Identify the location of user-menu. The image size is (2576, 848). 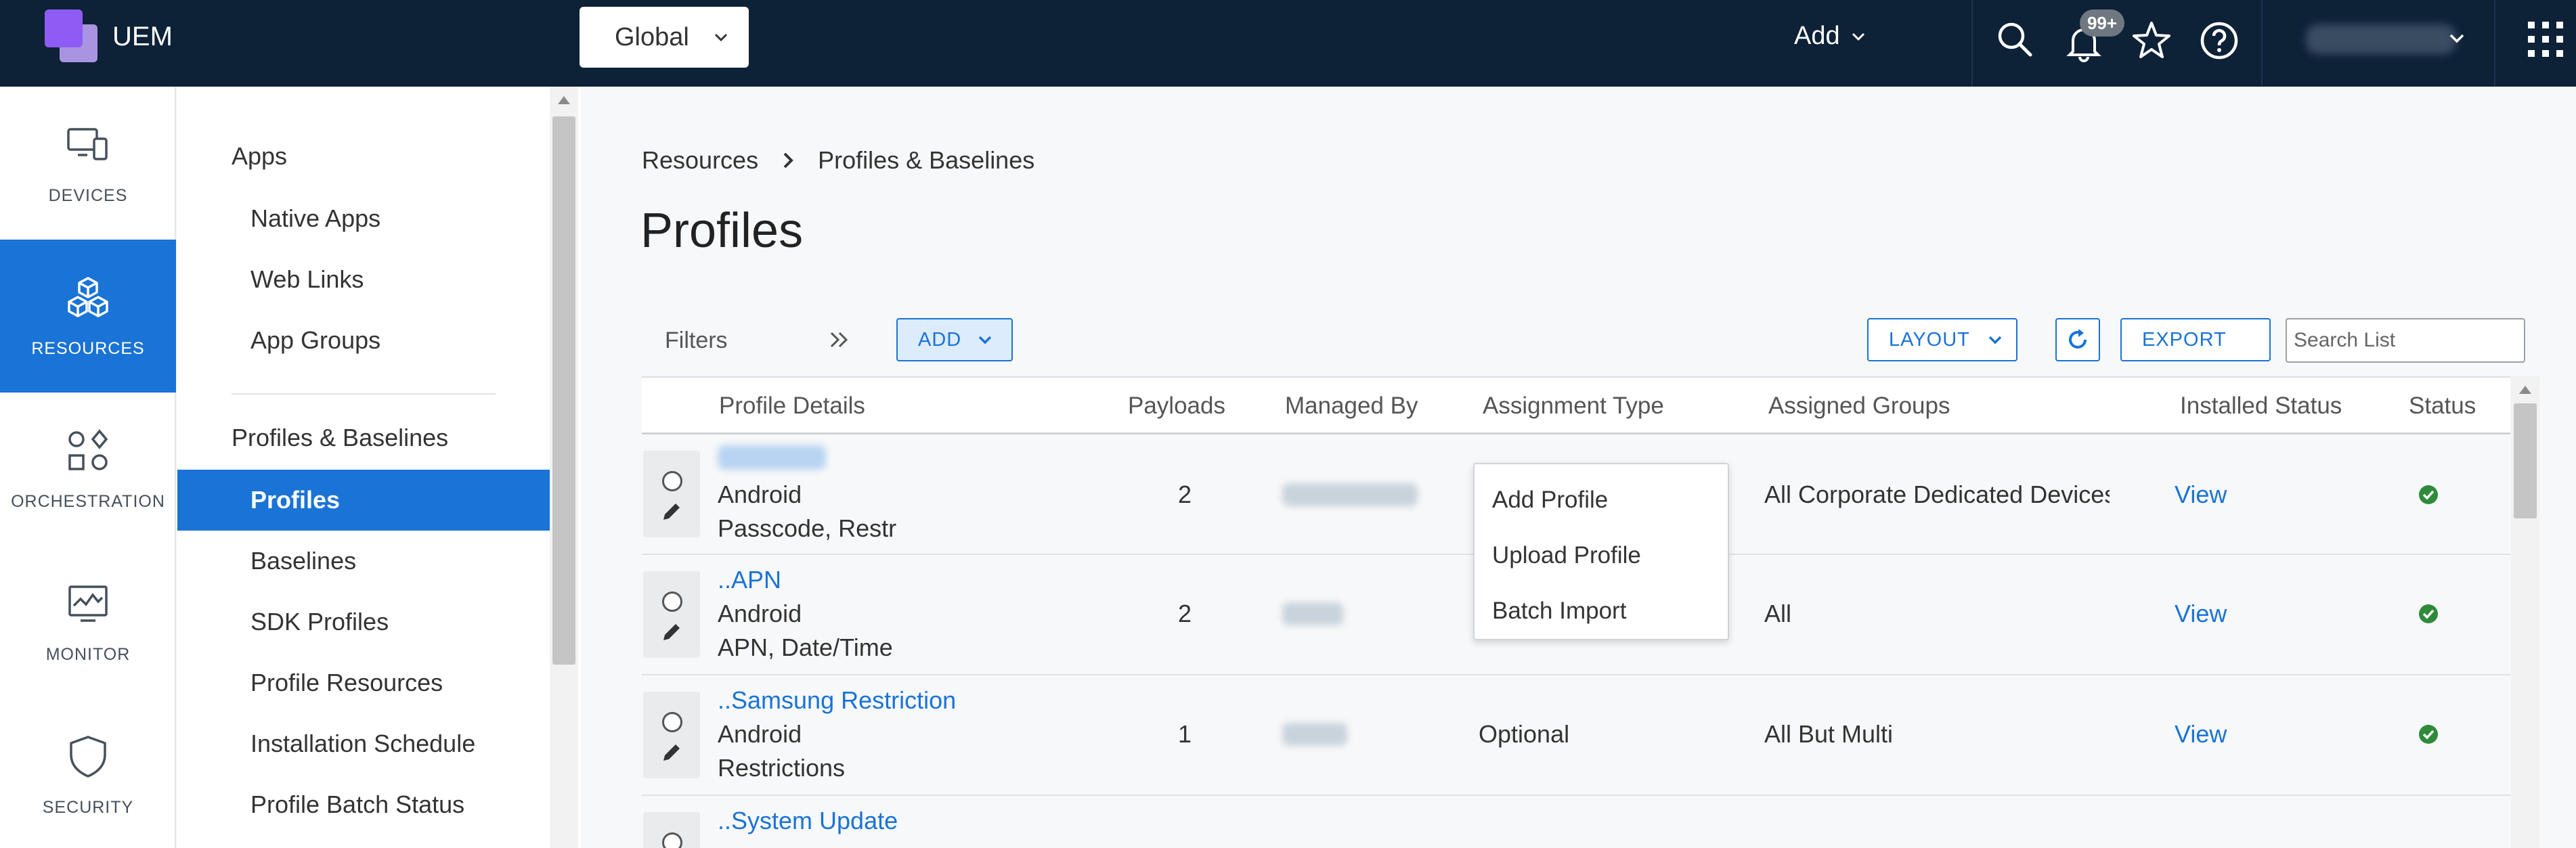
(2381, 39).